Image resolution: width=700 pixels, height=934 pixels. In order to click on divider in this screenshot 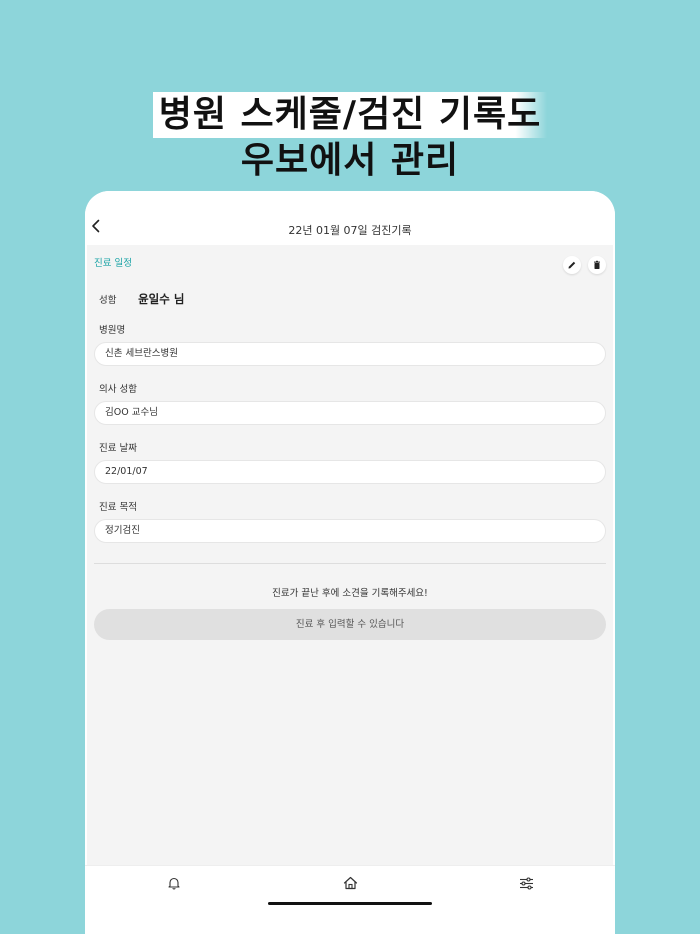, I will do `click(350, 563)`.